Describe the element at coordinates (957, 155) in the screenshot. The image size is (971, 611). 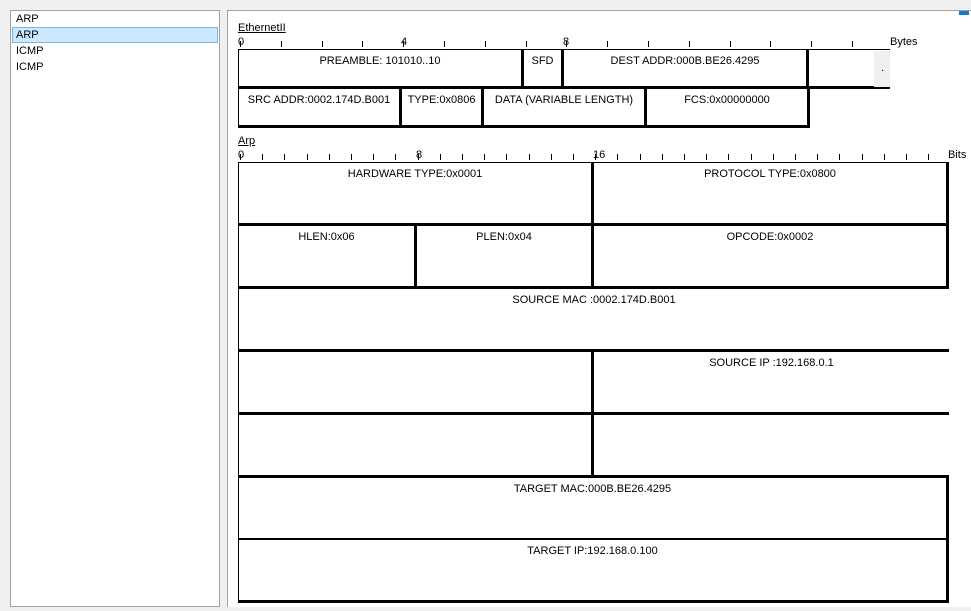
I see `ruler-unit: Bits` at that location.